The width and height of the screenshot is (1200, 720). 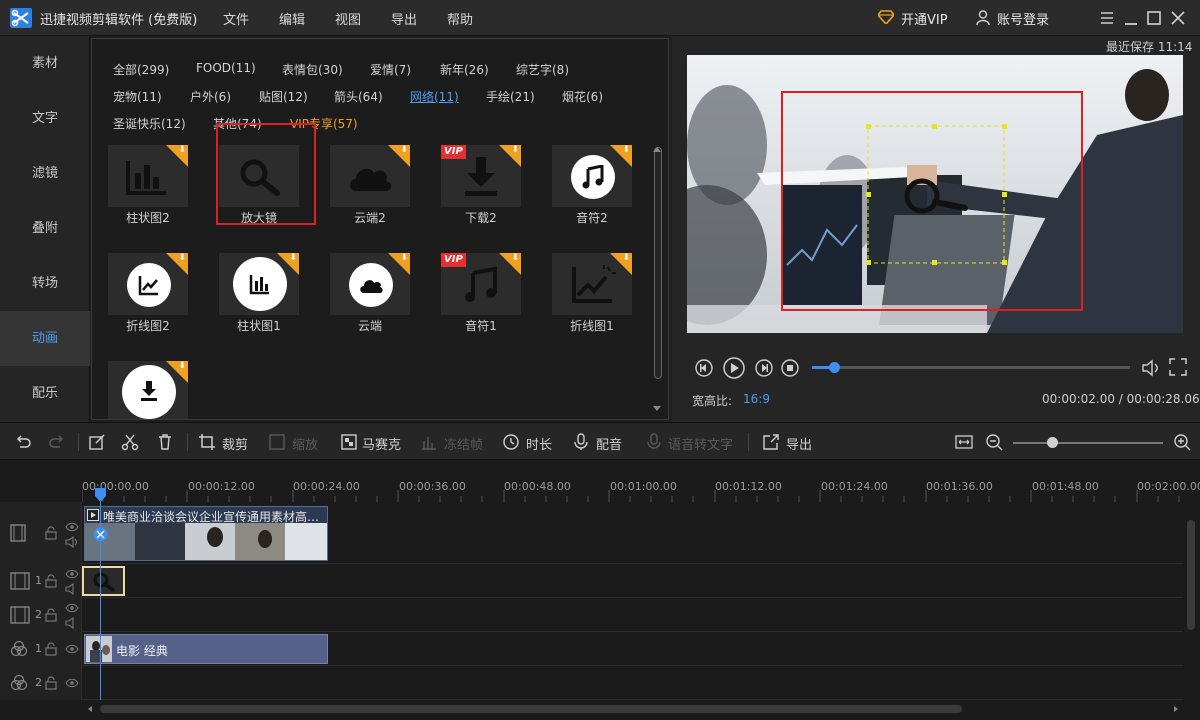 I want to click on menu-view: 视图, so click(x=348, y=18).